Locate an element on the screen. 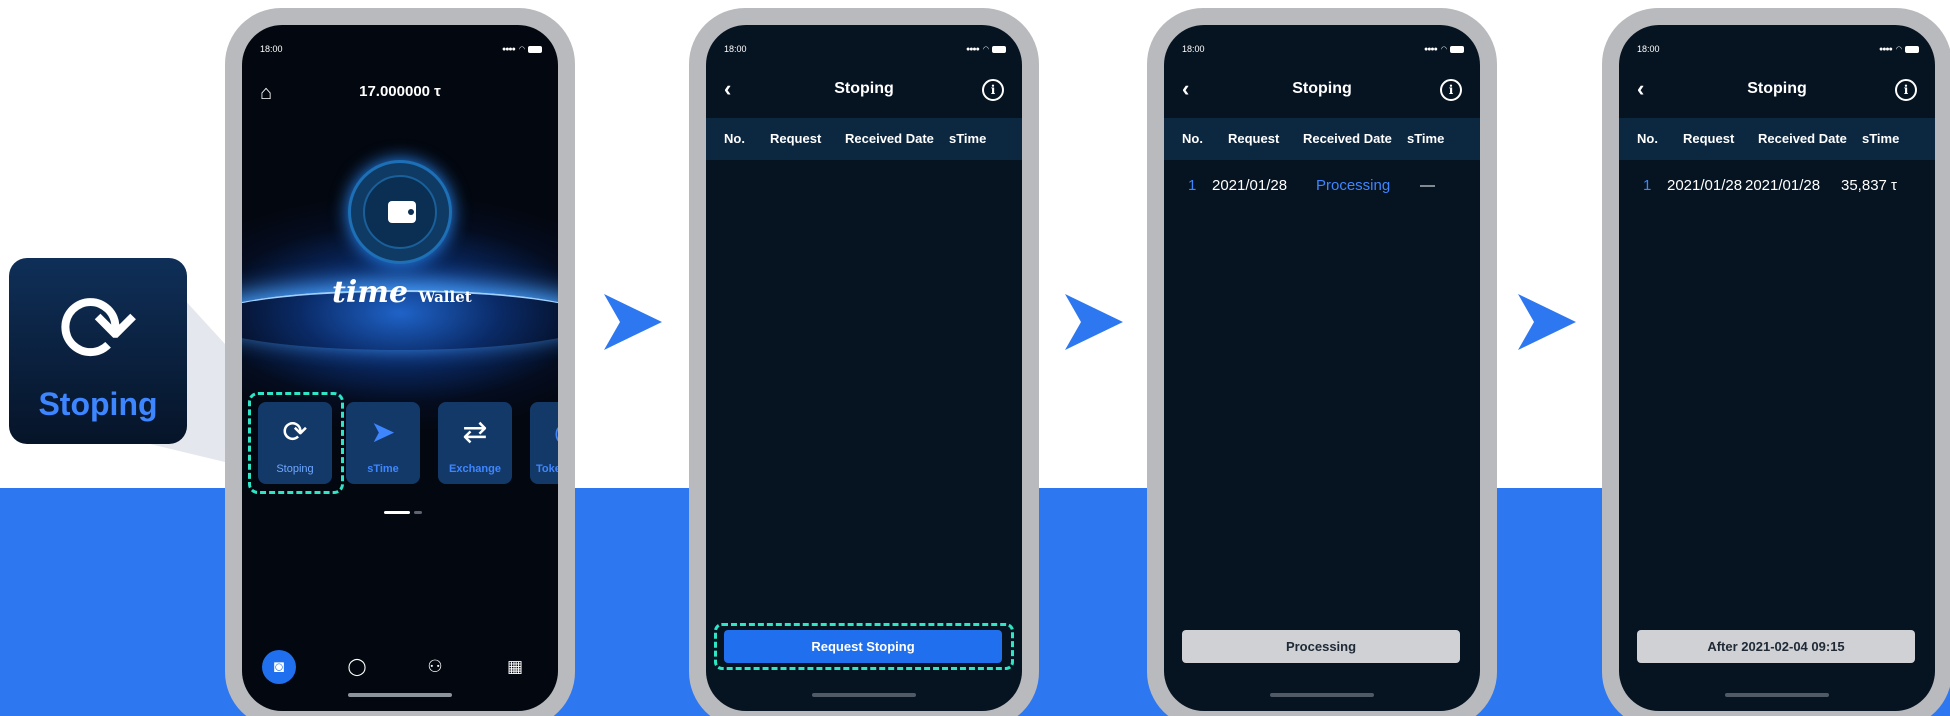  token-icon: ◎ is located at coordinates (544, 433).